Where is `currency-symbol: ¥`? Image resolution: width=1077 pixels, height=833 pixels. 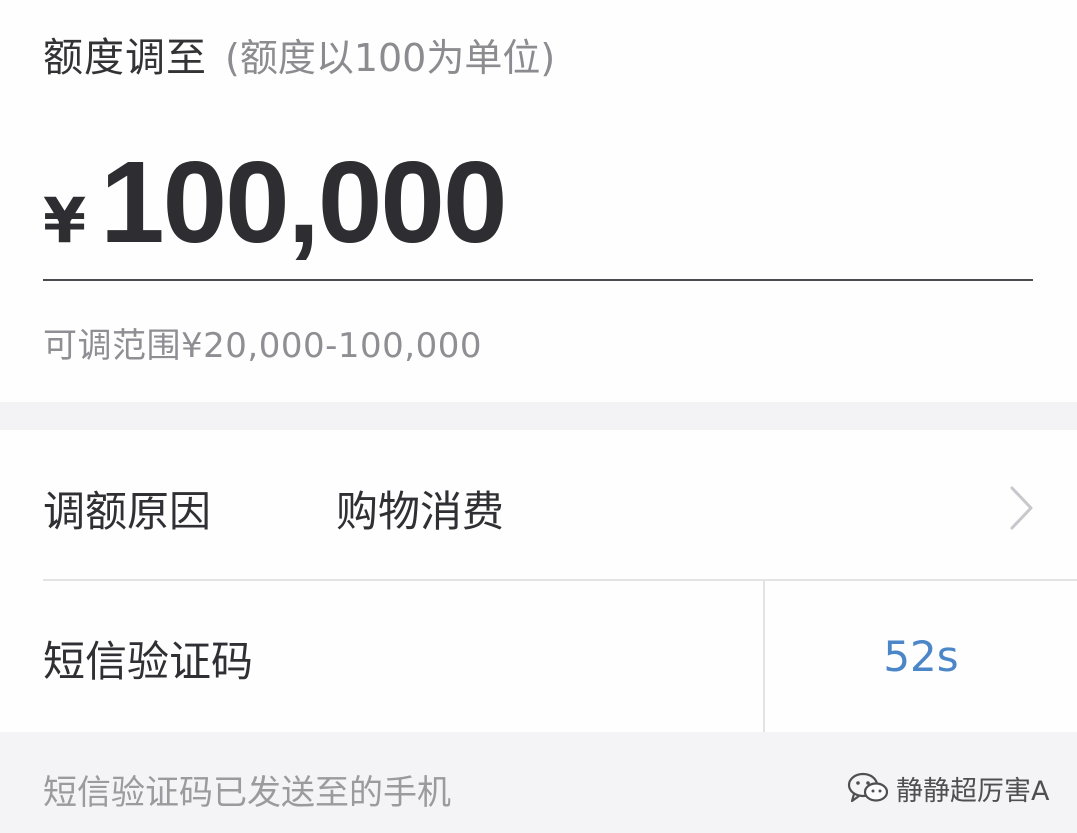 currency-symbol: ¥ is located at coordinates (65, 220).